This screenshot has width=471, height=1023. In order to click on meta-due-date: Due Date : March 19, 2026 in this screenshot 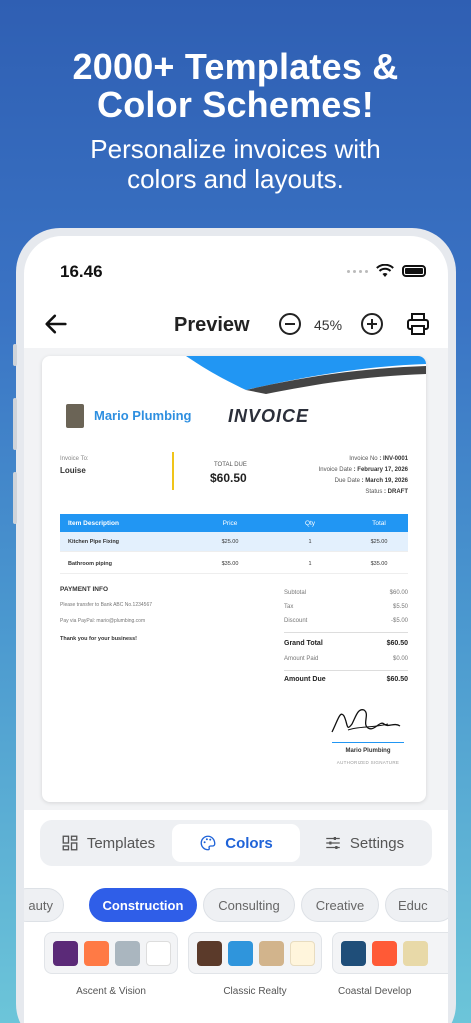, I will do `click(371, 481)`.